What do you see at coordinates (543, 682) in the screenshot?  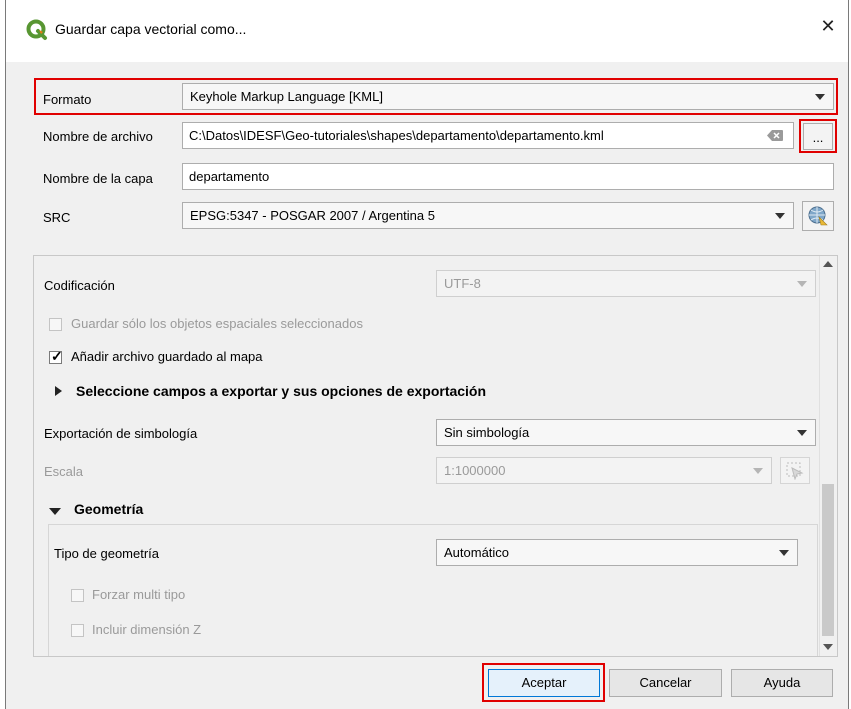 I see `ok-highlight` at bounding box center [543, 682].